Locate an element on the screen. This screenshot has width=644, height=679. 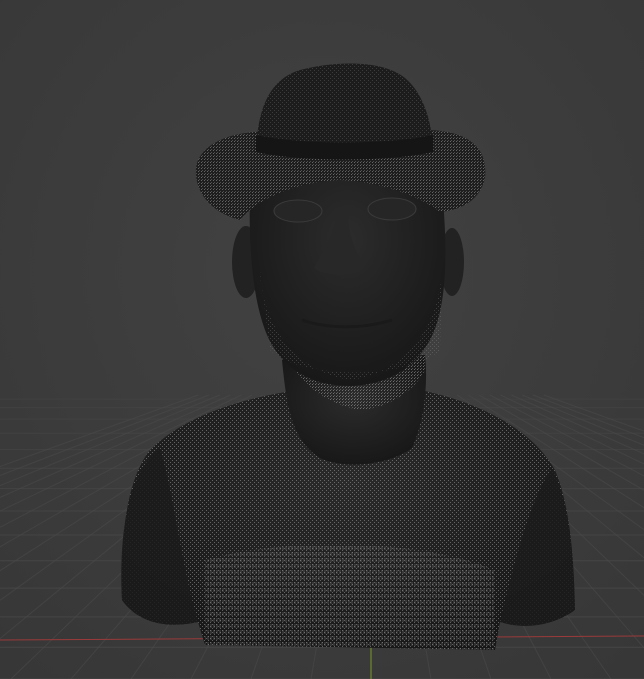
shirt-folds-wire is located at coordinates (350, 597).